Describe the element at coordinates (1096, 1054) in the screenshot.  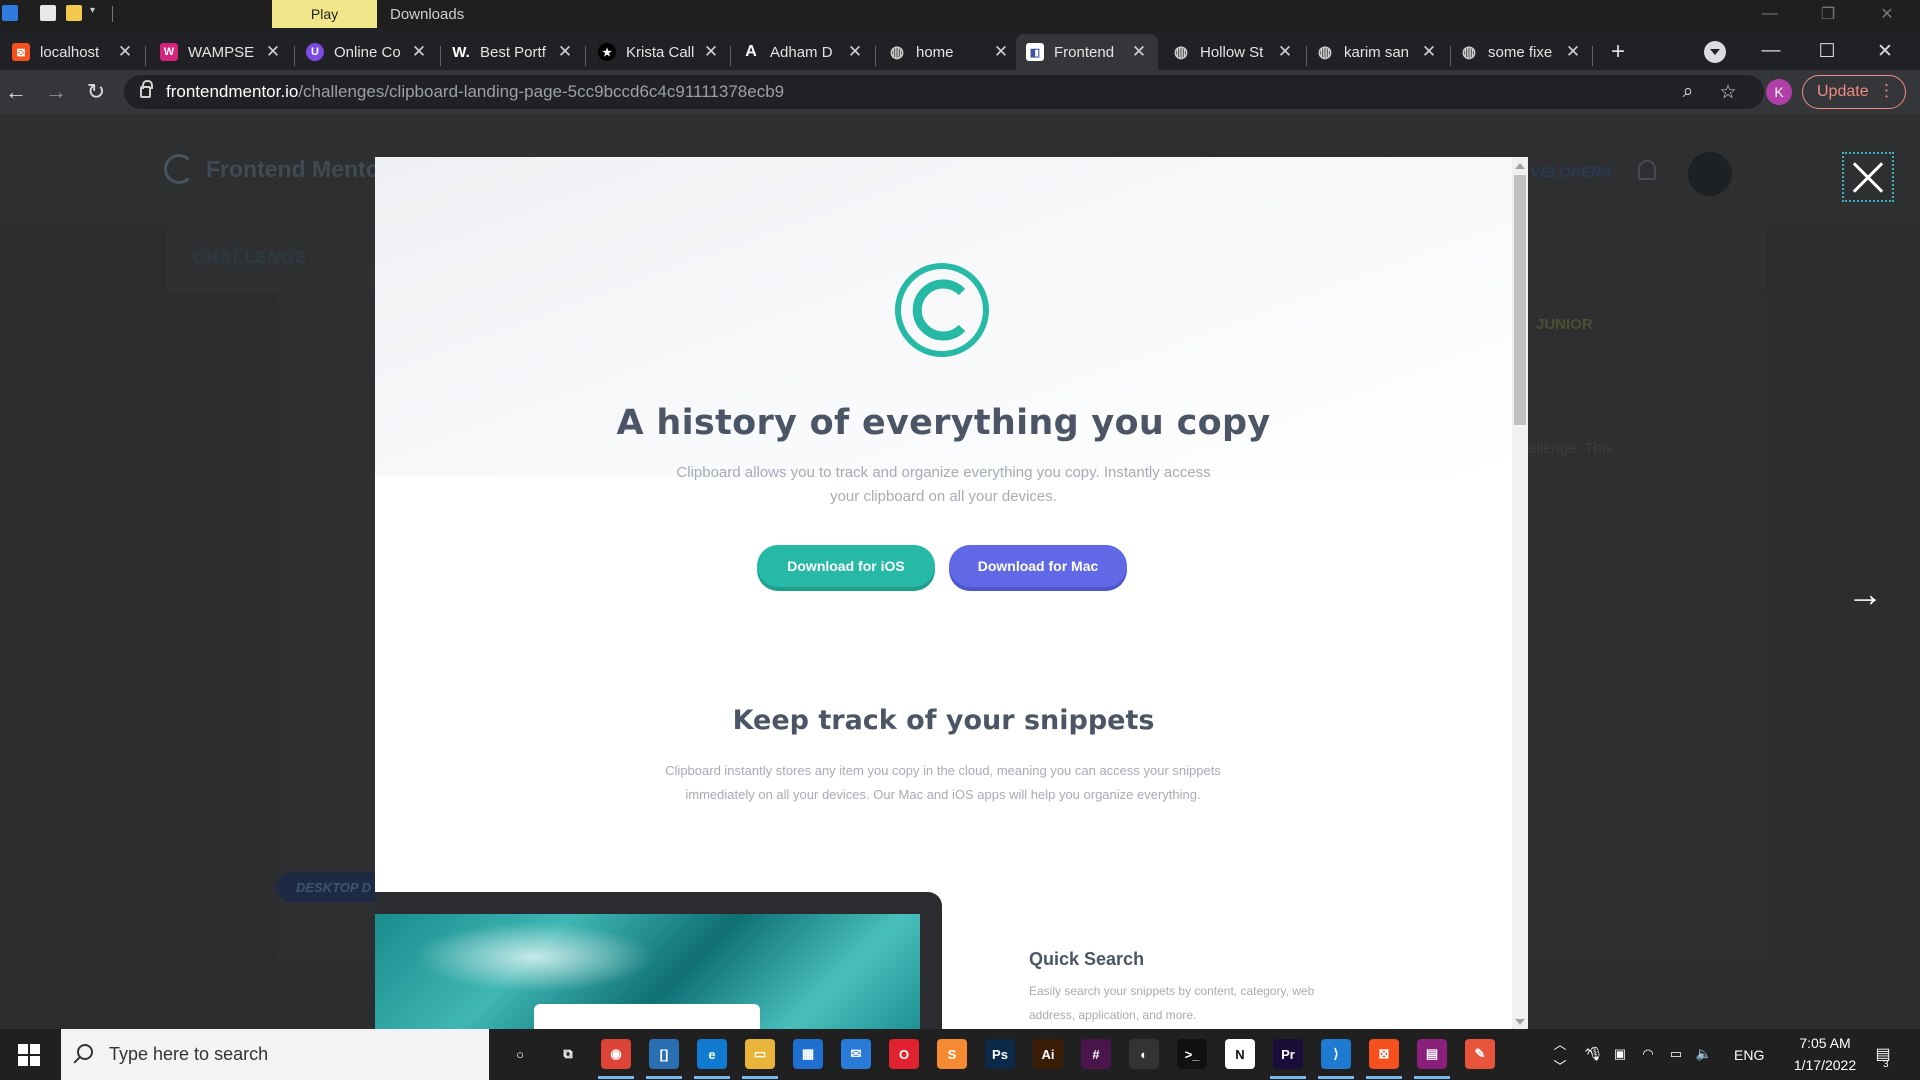
I see `slack-icon: #` at that location.